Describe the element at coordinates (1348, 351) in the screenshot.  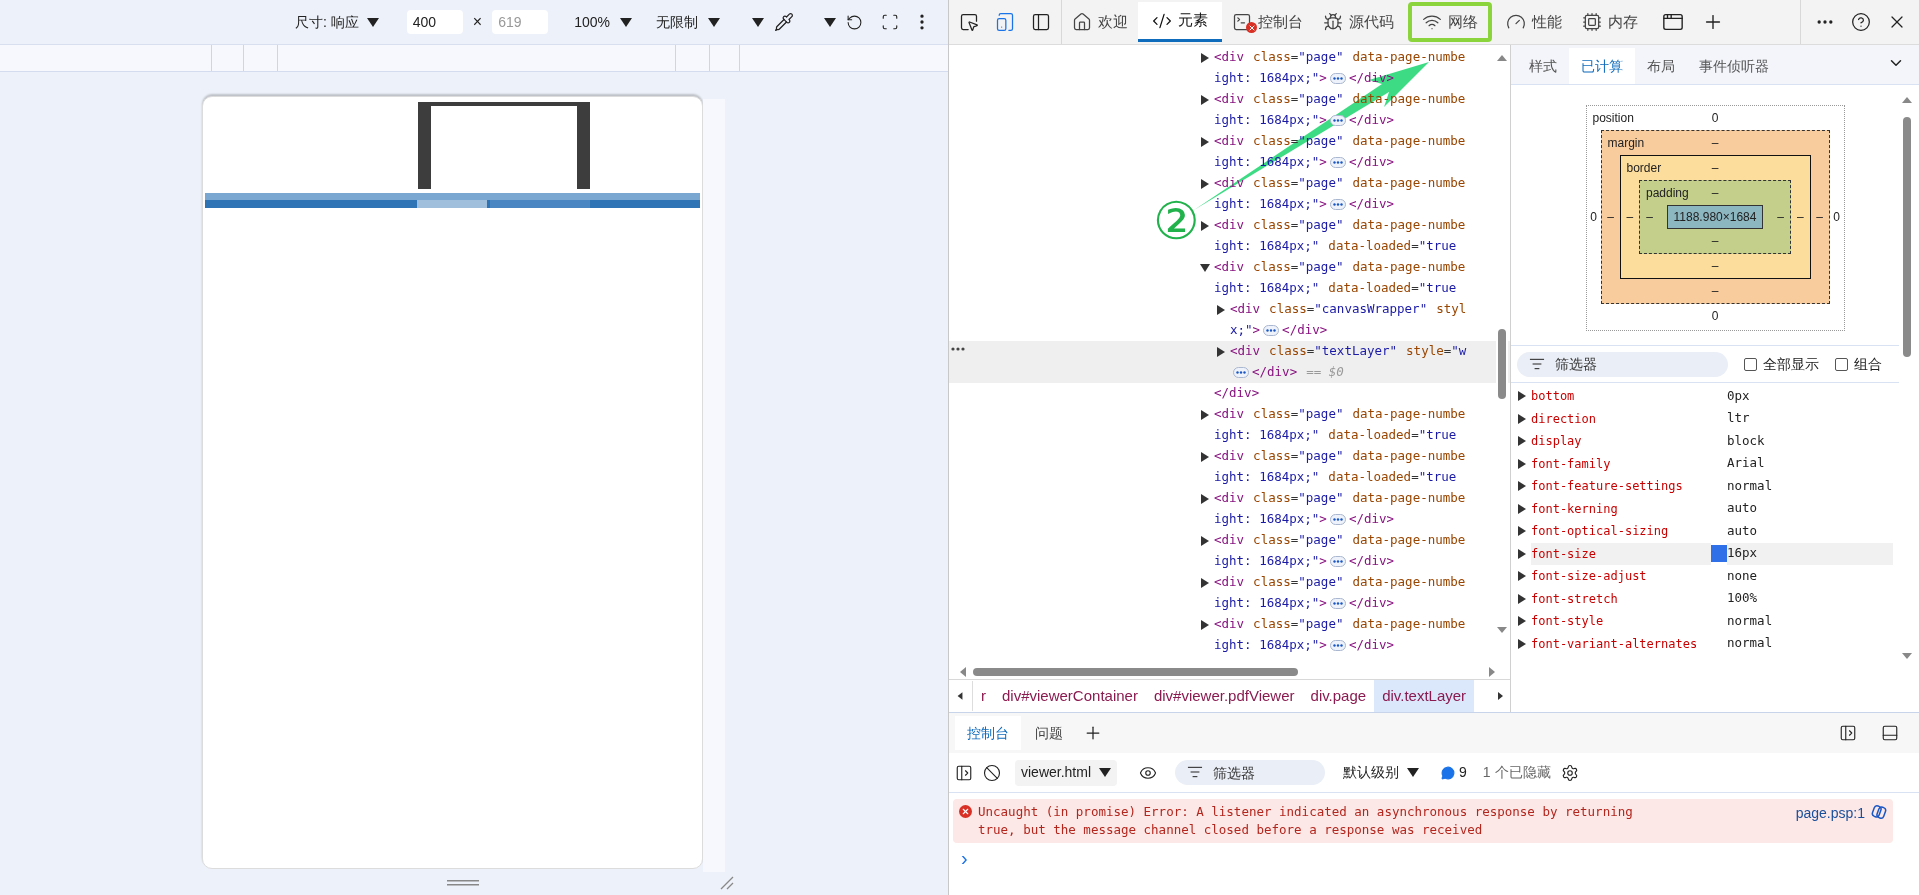
I see `code-line: <div class="textLayer" style="w` at that location.